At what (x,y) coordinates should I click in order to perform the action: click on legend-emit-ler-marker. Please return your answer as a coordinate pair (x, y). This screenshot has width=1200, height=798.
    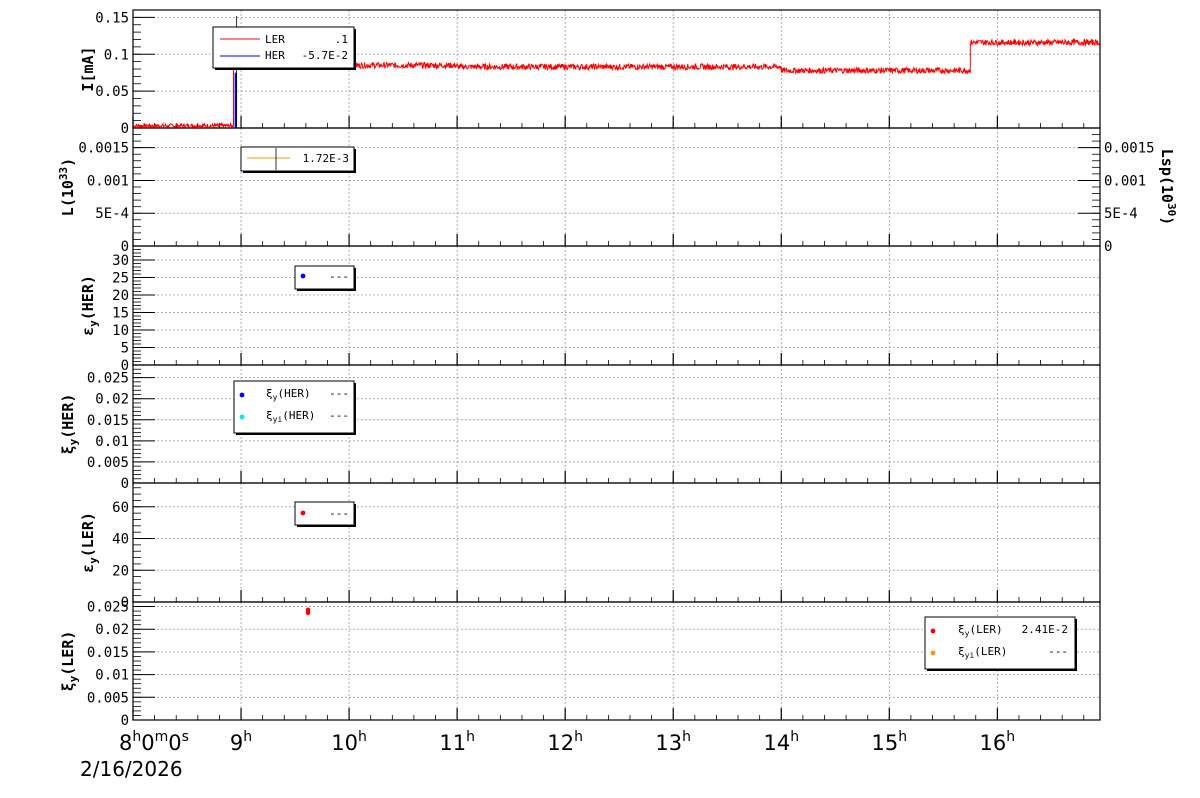
    Looking at the image, I should click on (303, 513).